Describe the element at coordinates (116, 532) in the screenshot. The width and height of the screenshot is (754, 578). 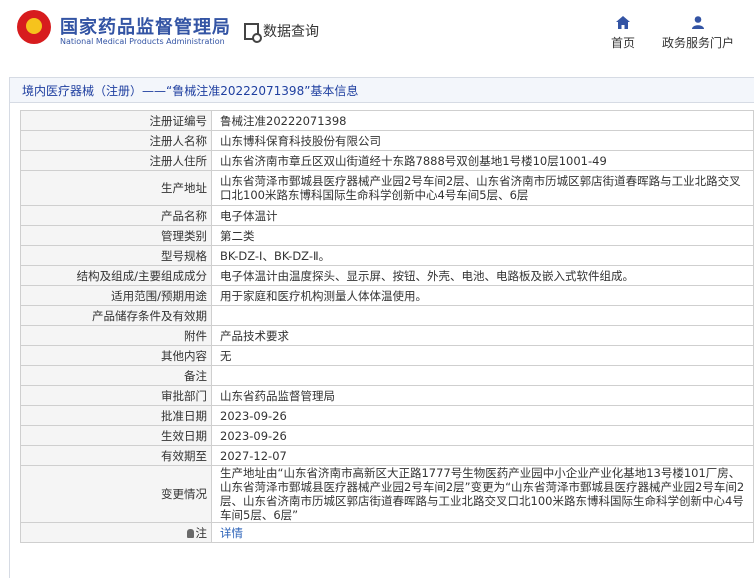
I see `note-label-cell: 注` at that location.